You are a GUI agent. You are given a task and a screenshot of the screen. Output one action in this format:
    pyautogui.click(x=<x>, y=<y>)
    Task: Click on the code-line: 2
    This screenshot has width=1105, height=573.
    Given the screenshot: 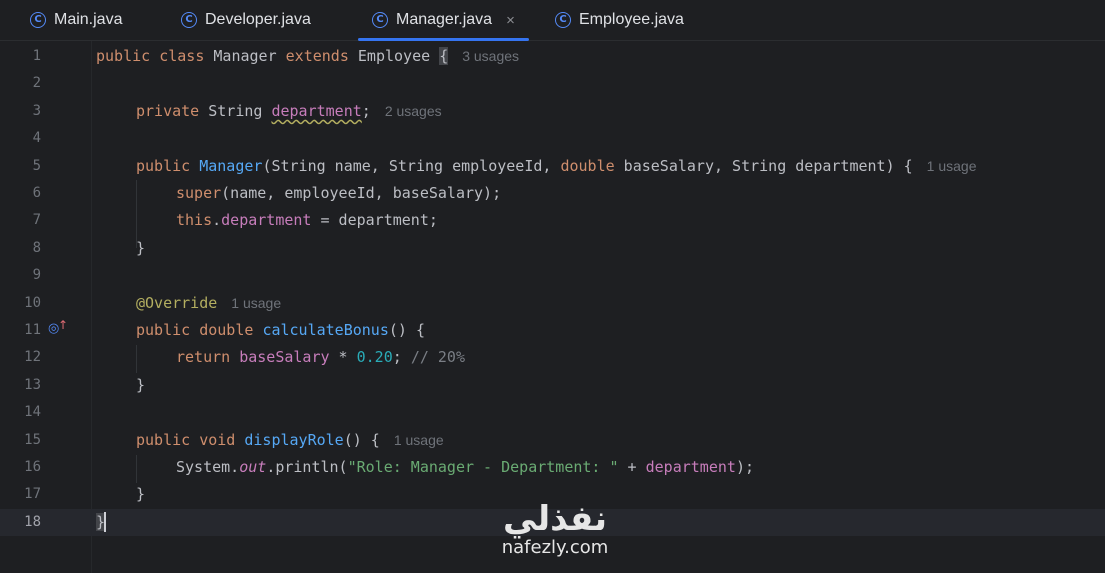 What is the action you would take?
    pyautogui.click(x=552, y=83)
    